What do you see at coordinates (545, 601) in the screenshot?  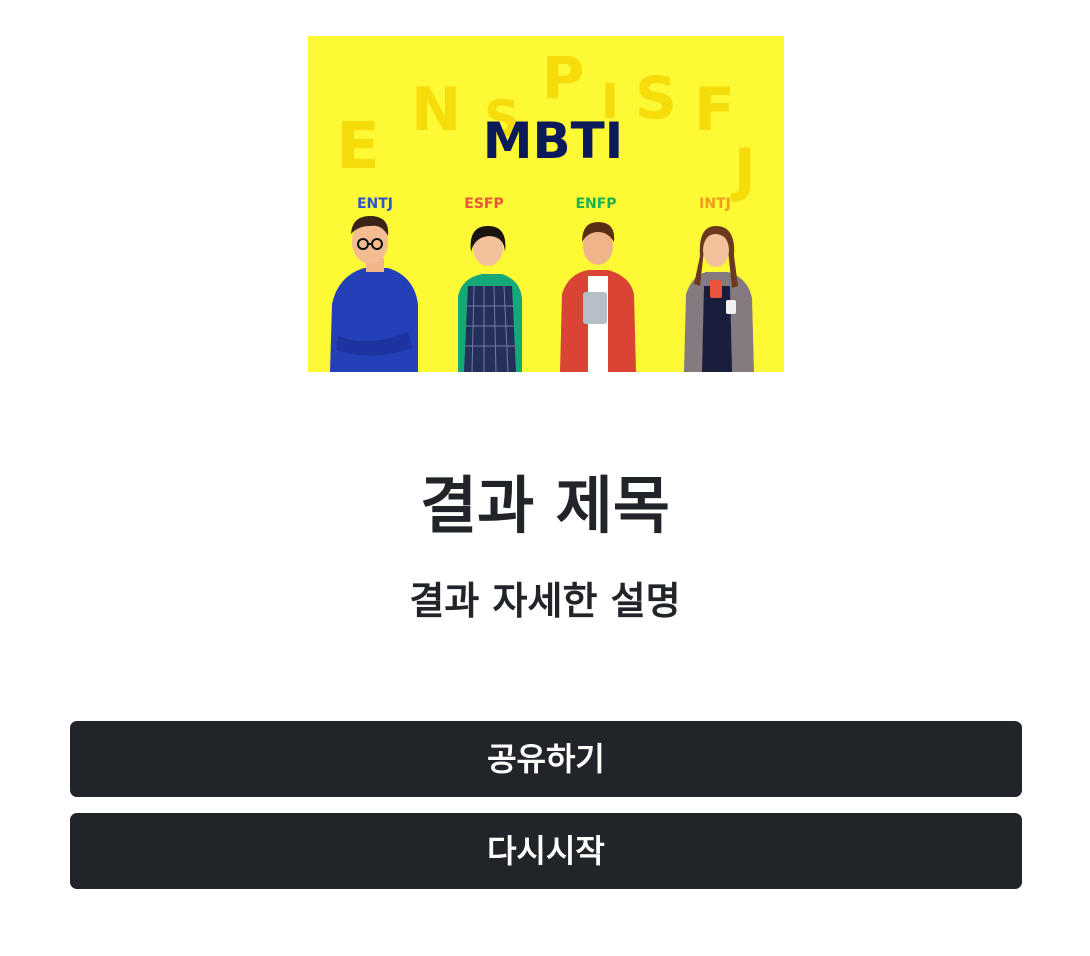 I see `result-description: 결과 자세한 설명` at bounding box center [545, 601].